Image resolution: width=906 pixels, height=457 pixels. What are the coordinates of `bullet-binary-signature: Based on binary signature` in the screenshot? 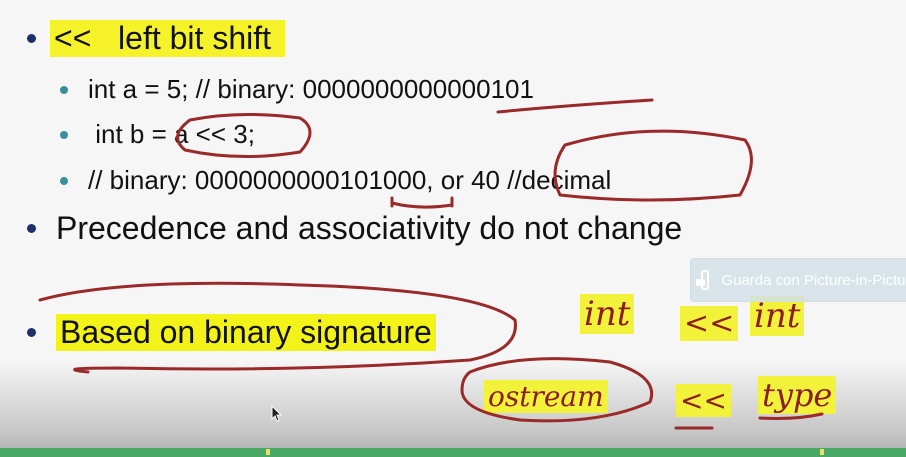 It's located at (231, 332).